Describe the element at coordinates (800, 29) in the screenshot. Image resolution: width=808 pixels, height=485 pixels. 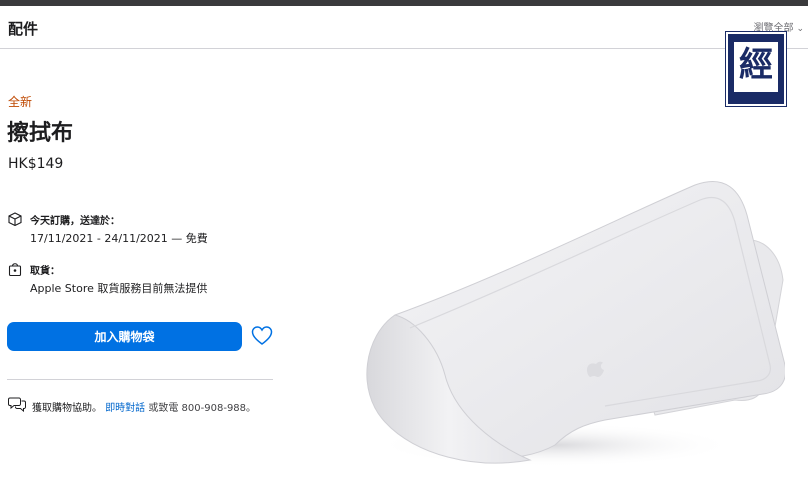
I see `chevron-down-icon: ⌄` at that location.